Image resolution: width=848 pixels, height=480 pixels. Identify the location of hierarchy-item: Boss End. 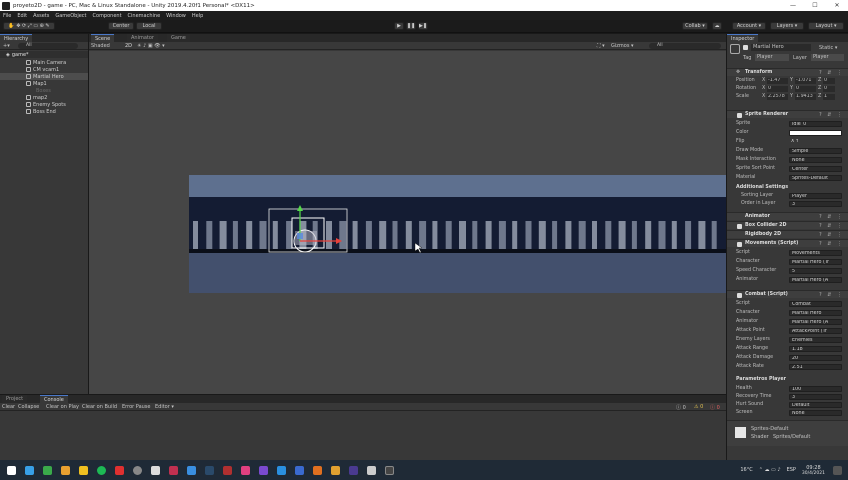
(44, 111).